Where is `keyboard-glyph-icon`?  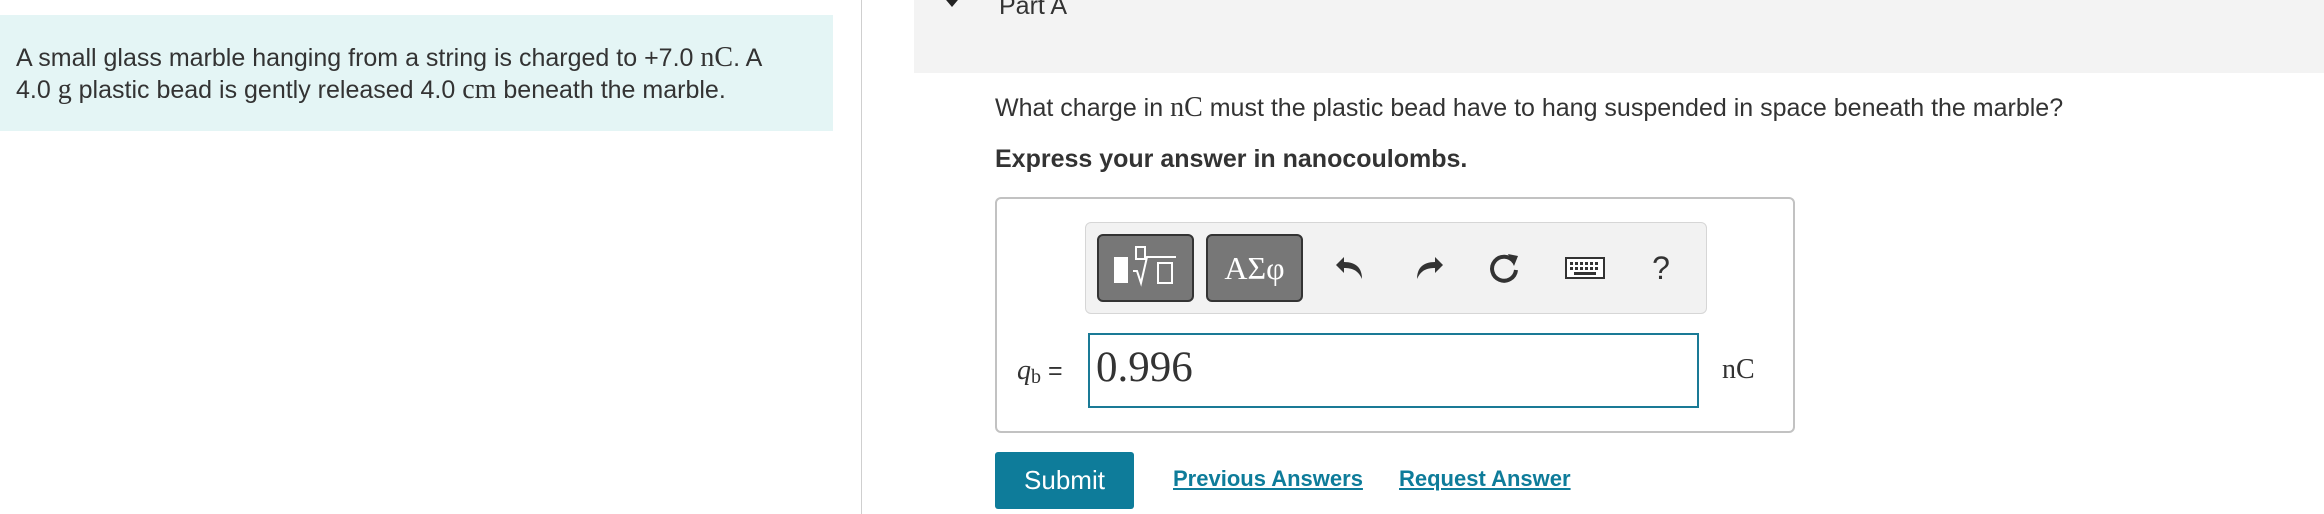 keyboard-glyph-icon is located at coordinates (1585, 268).